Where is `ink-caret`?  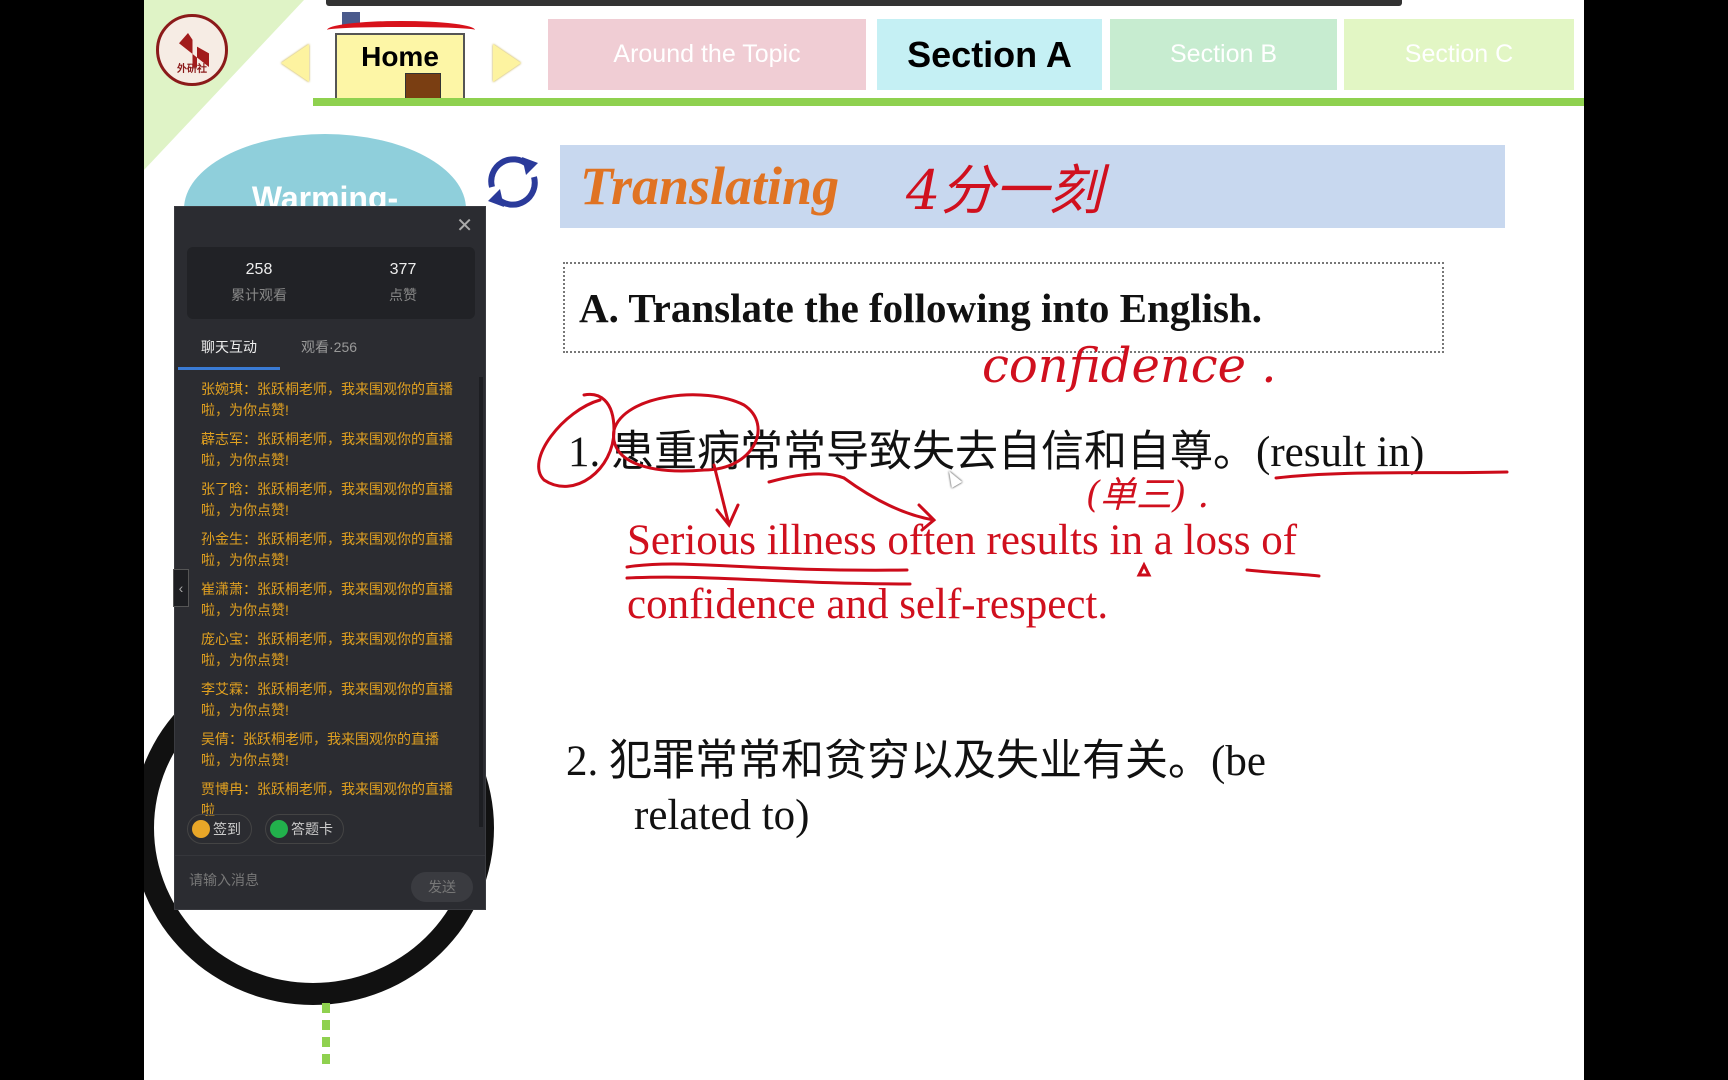
ink-caret is located at coordinates (1144, 569).